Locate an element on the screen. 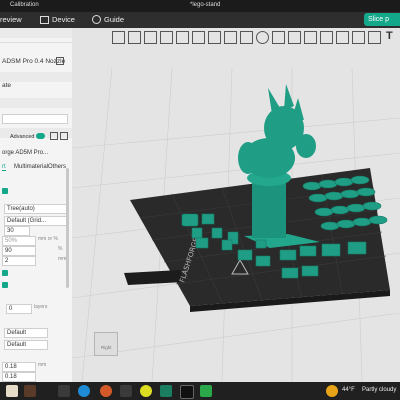 This screenshot has width=400, height=400. divider is located at coordinates (36, 42).